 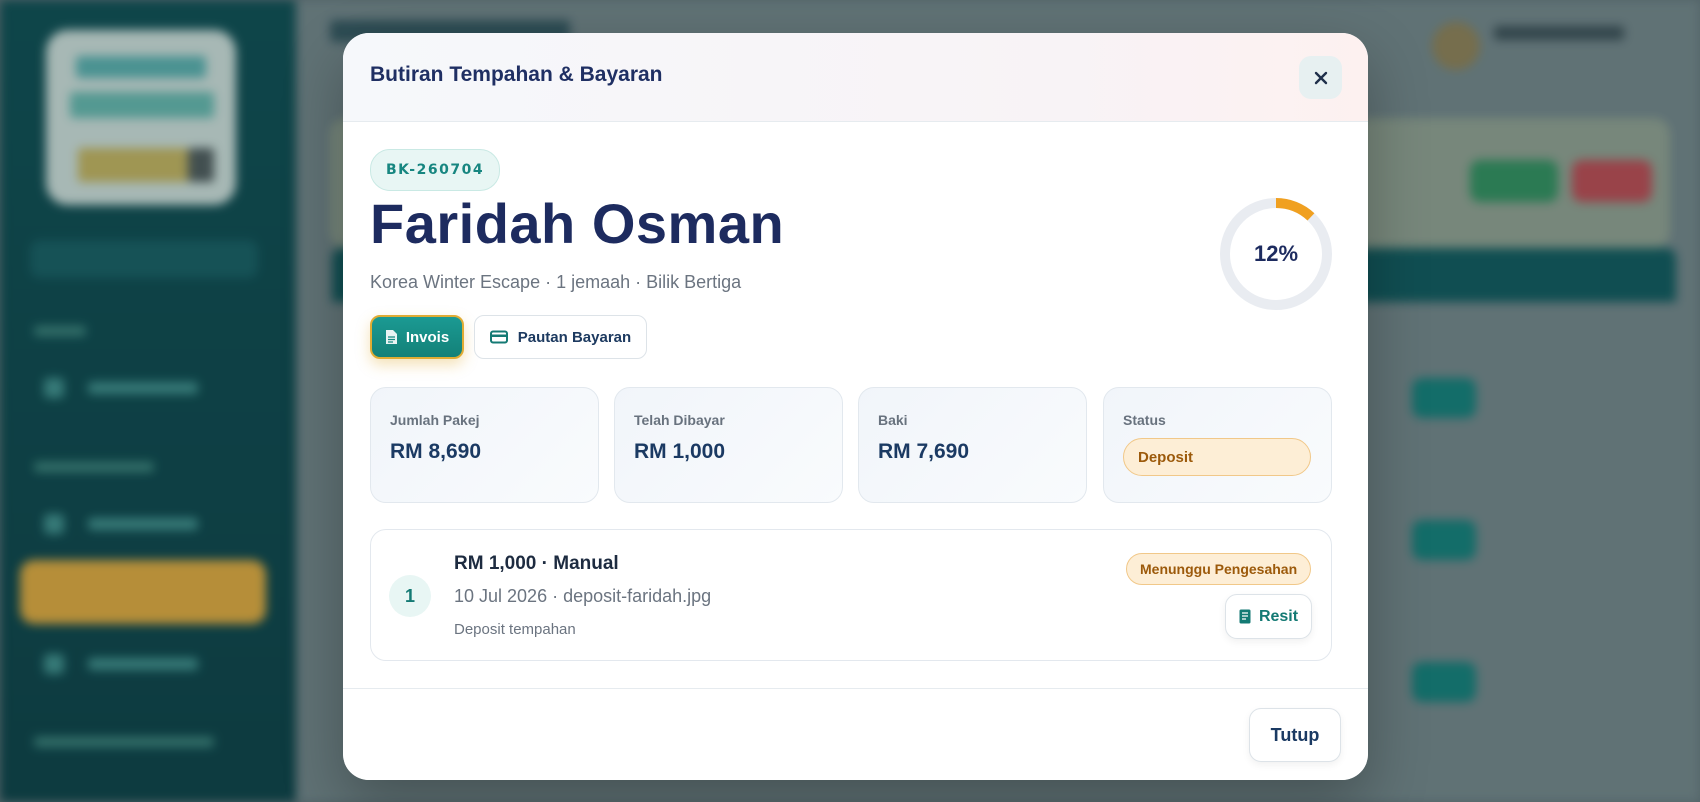 What do you see at coordinates (728, 445) in the screenshot?
I see `stat-card-telah-dibayar: Telah Dibayar RM 1,000` at bounding box center [728, 445].